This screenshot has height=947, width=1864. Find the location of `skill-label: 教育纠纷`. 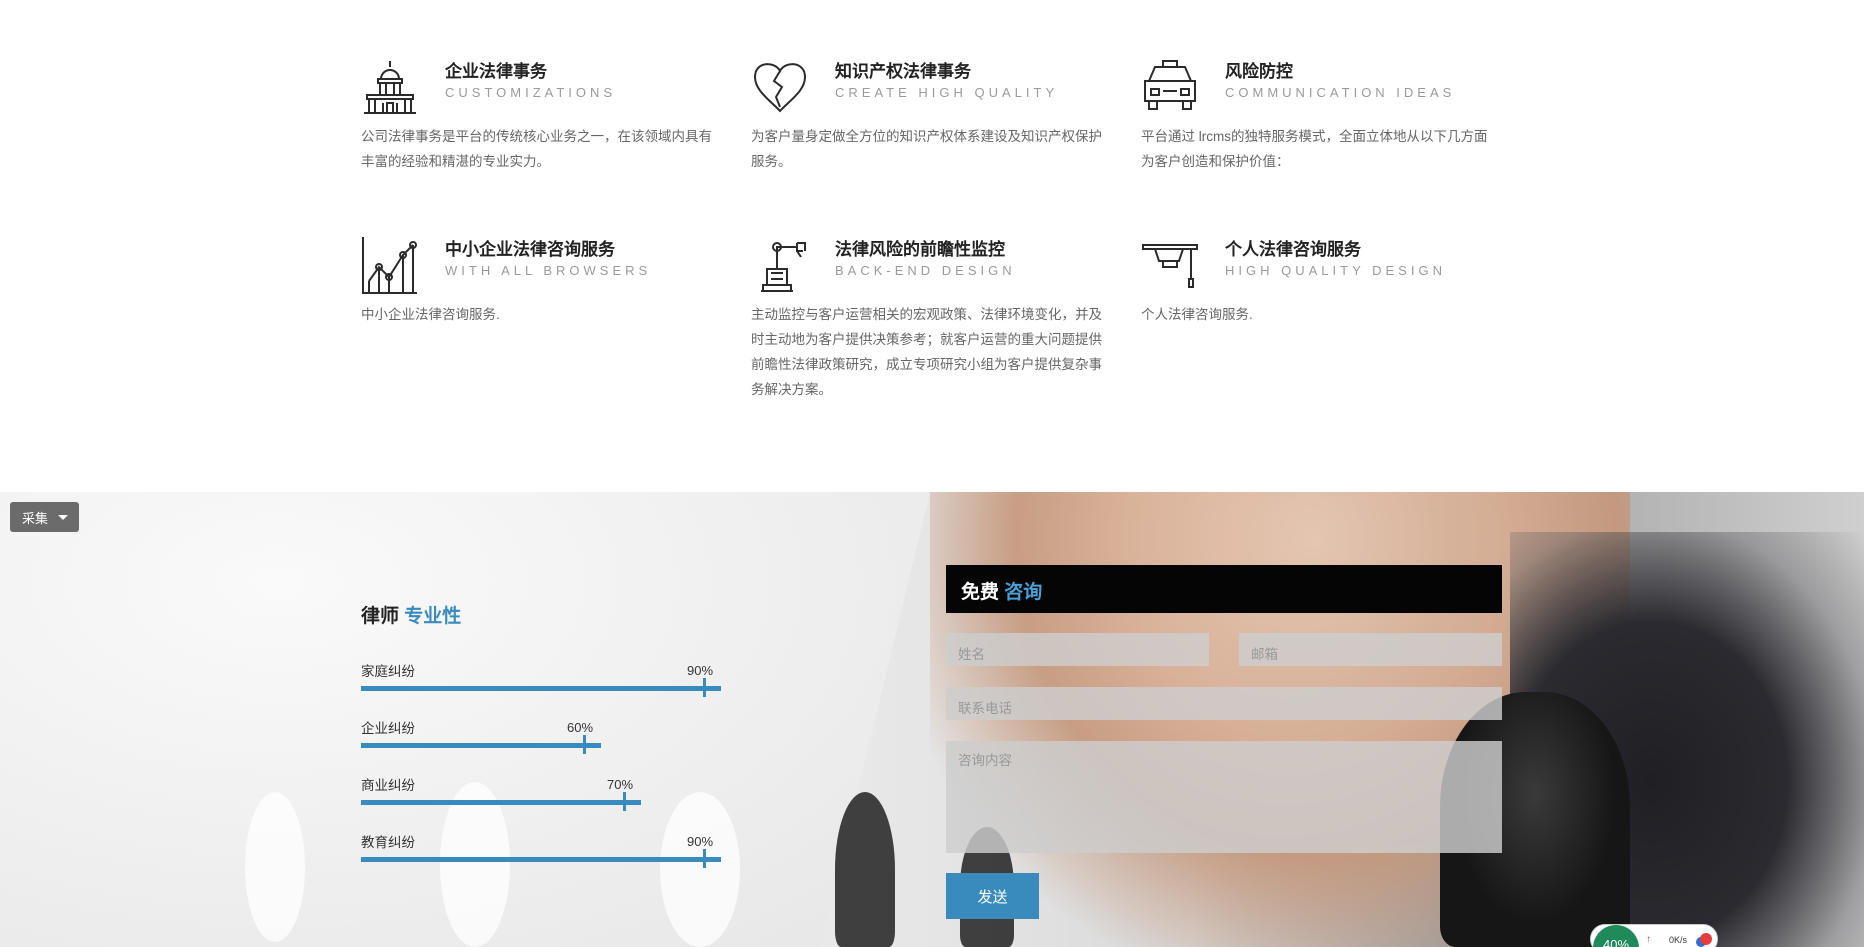

skill-label: 教育纠纷 is located at coordinates (388, 842).